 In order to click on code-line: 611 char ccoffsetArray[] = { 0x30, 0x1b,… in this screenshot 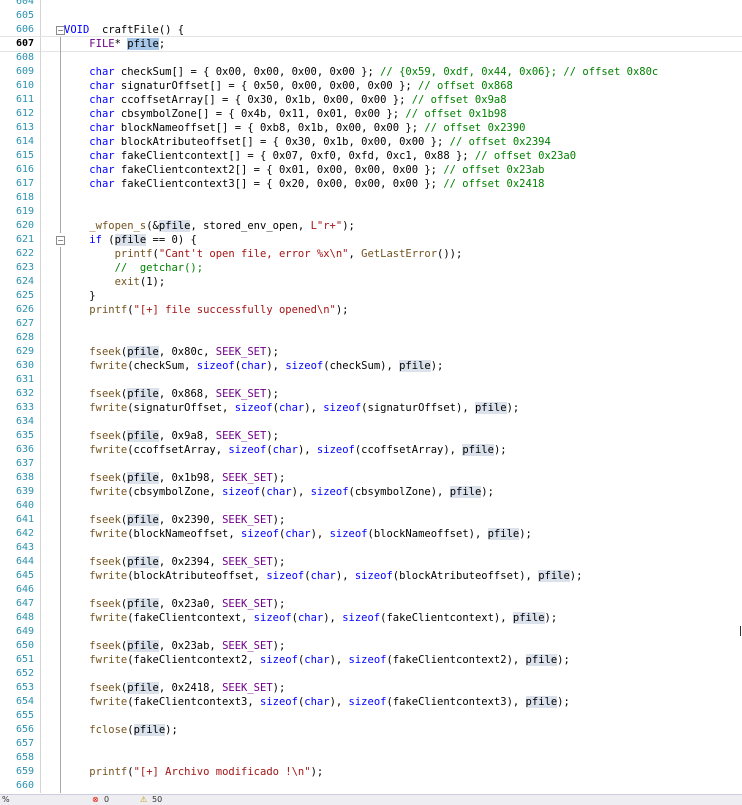, I will do `click(371, 100)`.